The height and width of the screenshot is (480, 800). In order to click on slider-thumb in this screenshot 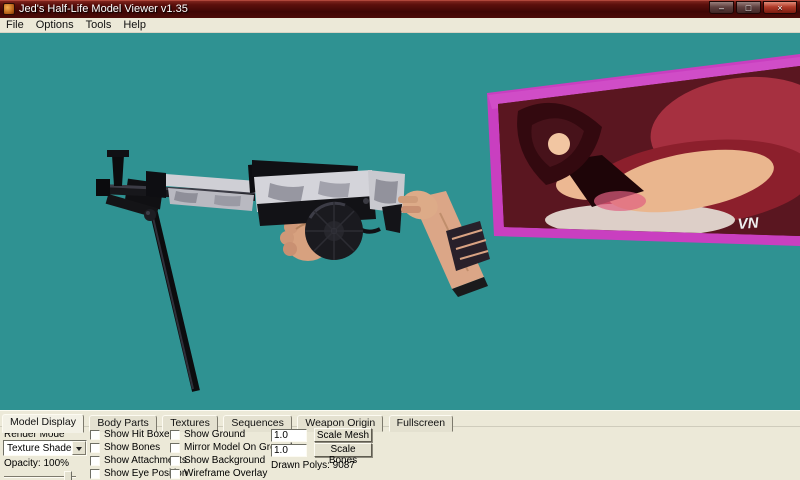, I will do `click(68, 475)`.